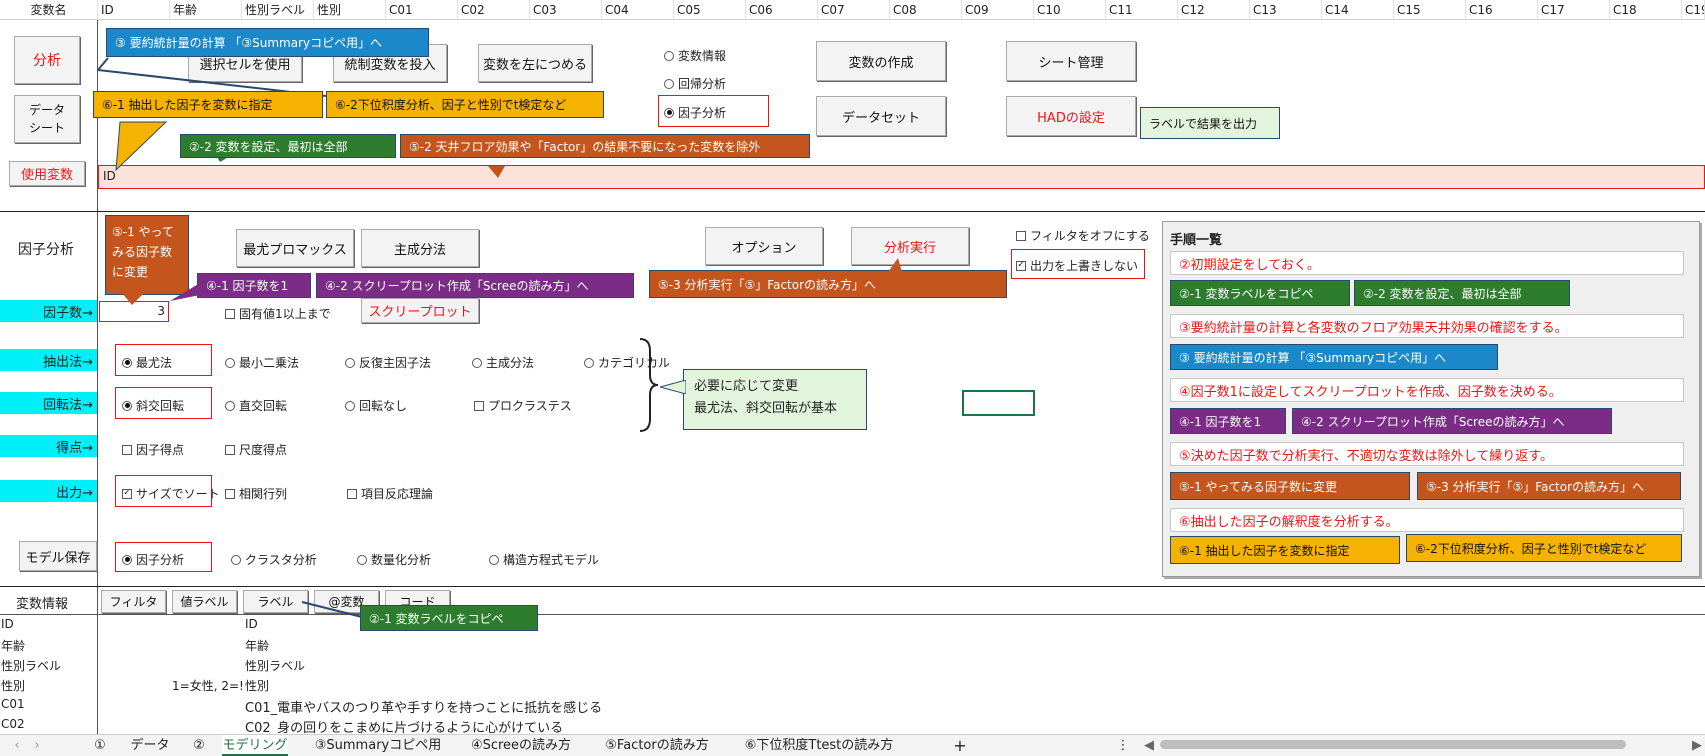 The height and width of the screenshot is (756, 1705). Describe the element at coordinates (147, 362) in the screenshot. I see `radio-method-ml: 最尤法` at that location.